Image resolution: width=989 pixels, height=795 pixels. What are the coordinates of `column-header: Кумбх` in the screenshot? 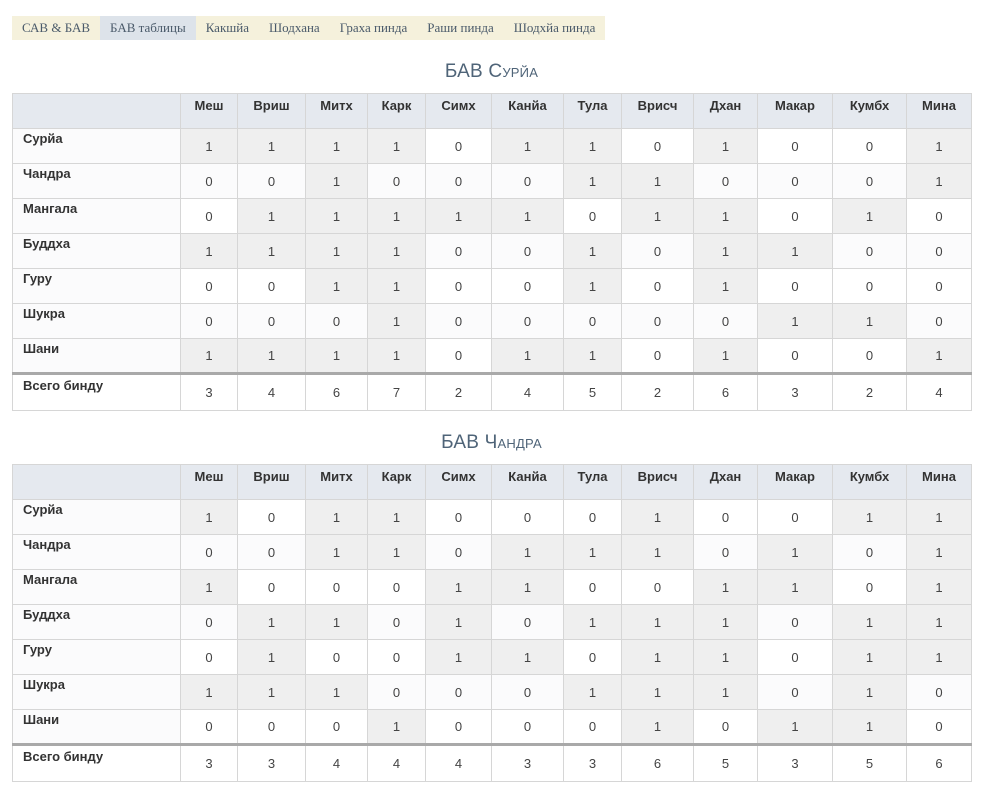 It's located at (869, 482).